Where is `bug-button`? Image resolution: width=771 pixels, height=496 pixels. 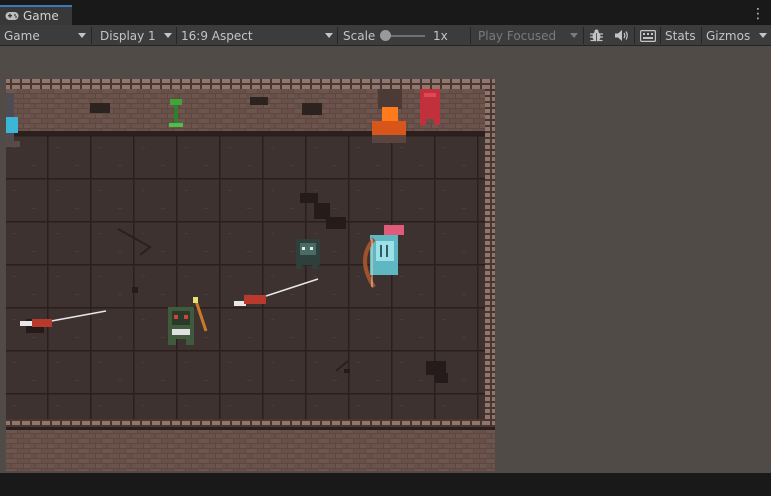 bug-button is located at coordinates (597, 35).